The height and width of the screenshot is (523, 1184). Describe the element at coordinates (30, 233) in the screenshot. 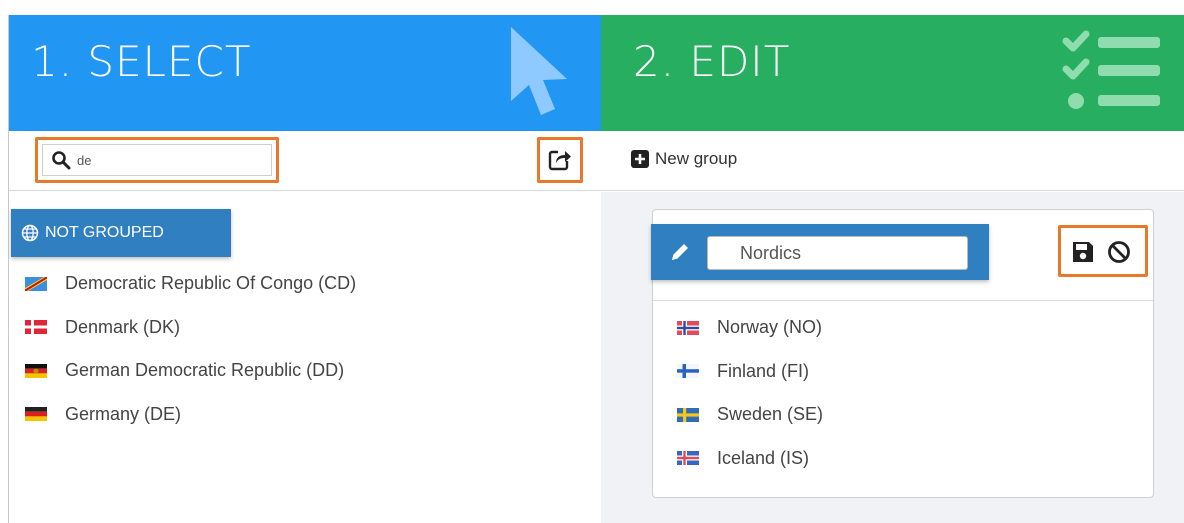

I see `globe-icon` at that location.